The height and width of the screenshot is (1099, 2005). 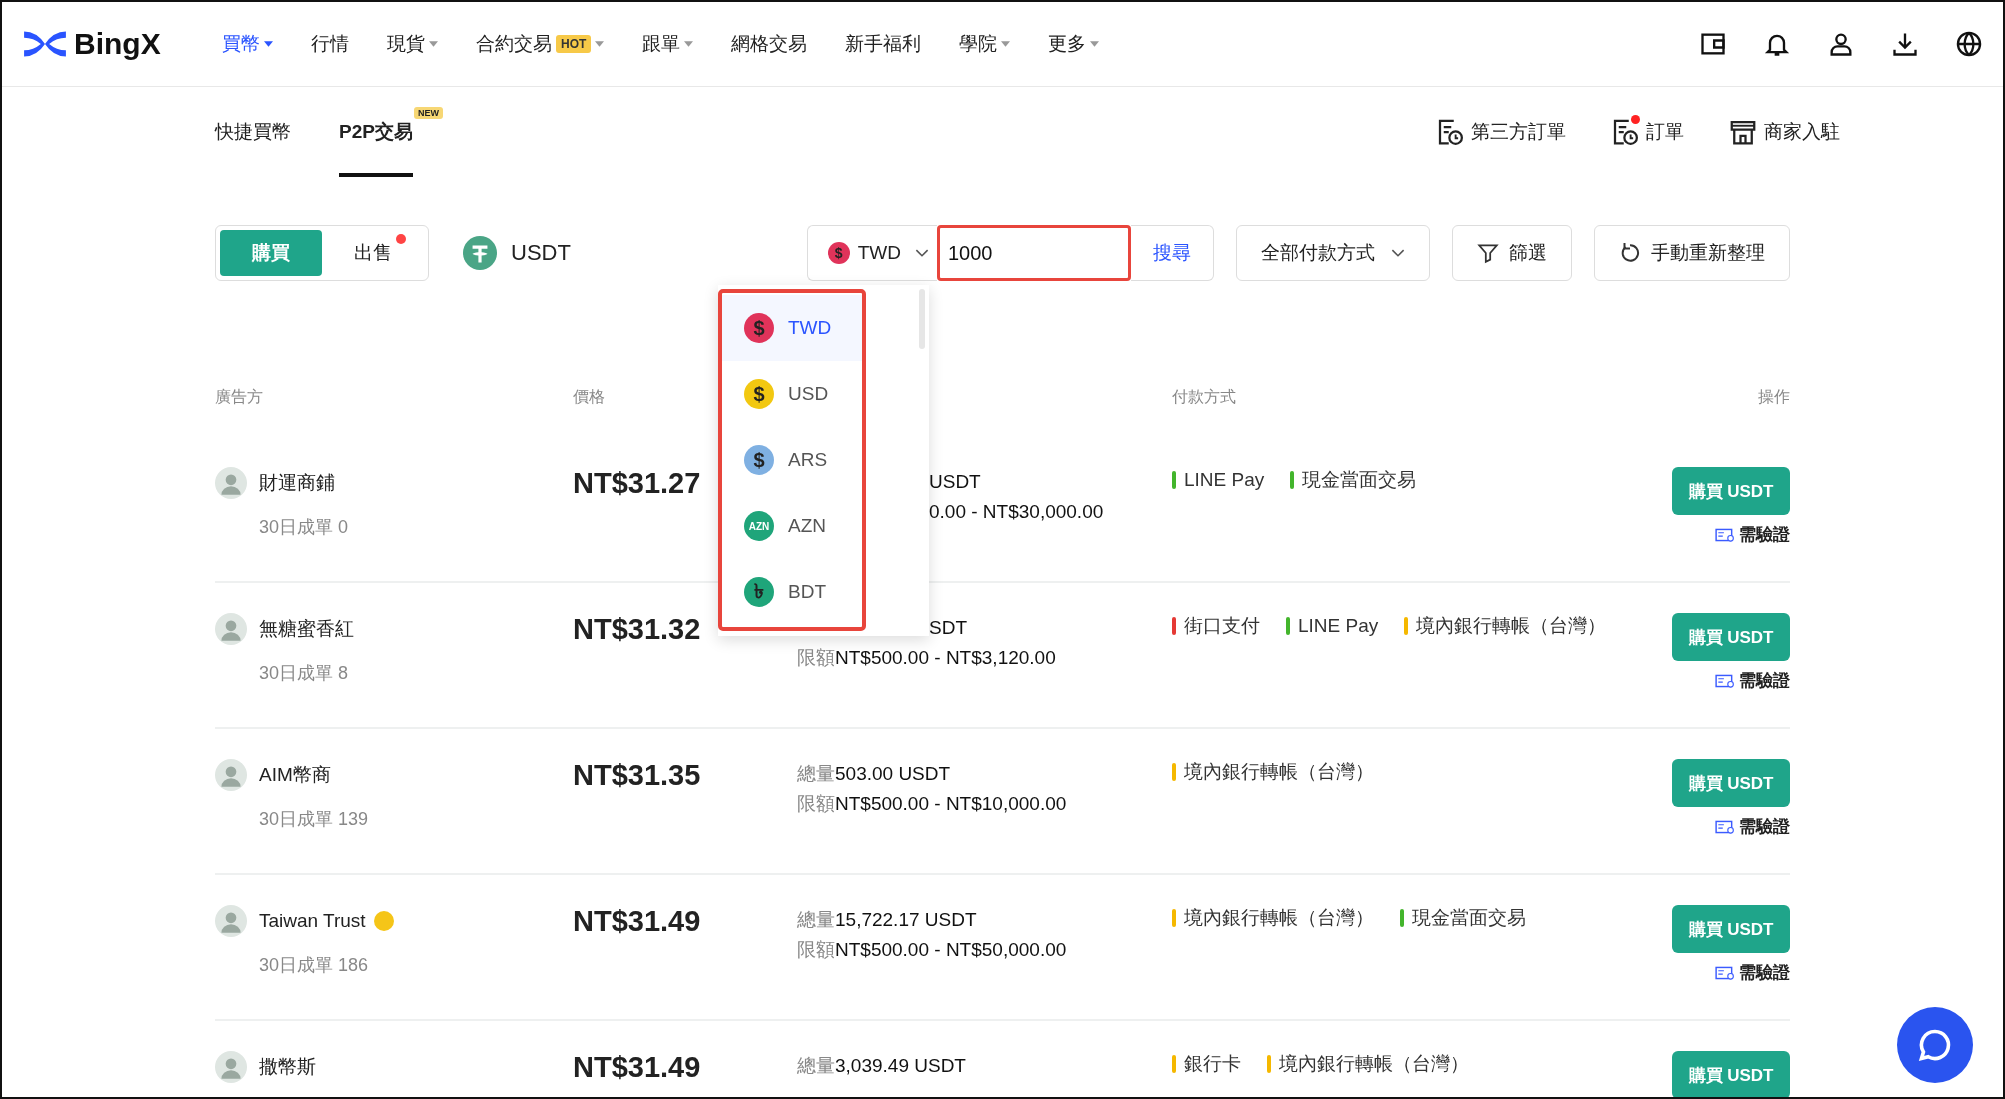 What do you see at coordinates (871, 253) in the screenshot?
I see `currency-select: $ TWD` at bounding box center [871, 253].